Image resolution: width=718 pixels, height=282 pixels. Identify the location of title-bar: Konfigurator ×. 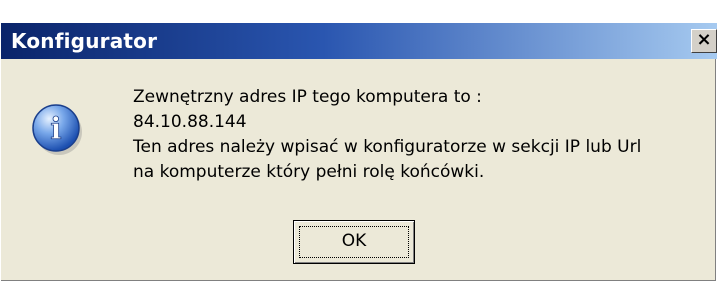
(359, 41).